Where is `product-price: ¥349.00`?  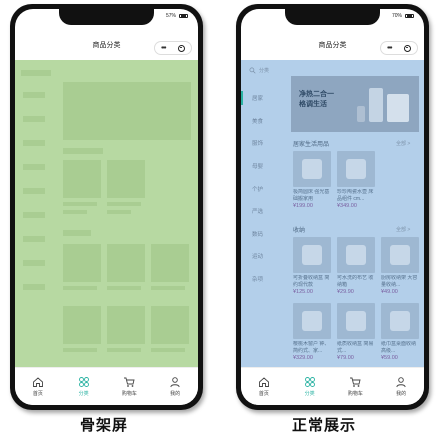
product-price: ¥349.00 is located at coordinates (347, 206).